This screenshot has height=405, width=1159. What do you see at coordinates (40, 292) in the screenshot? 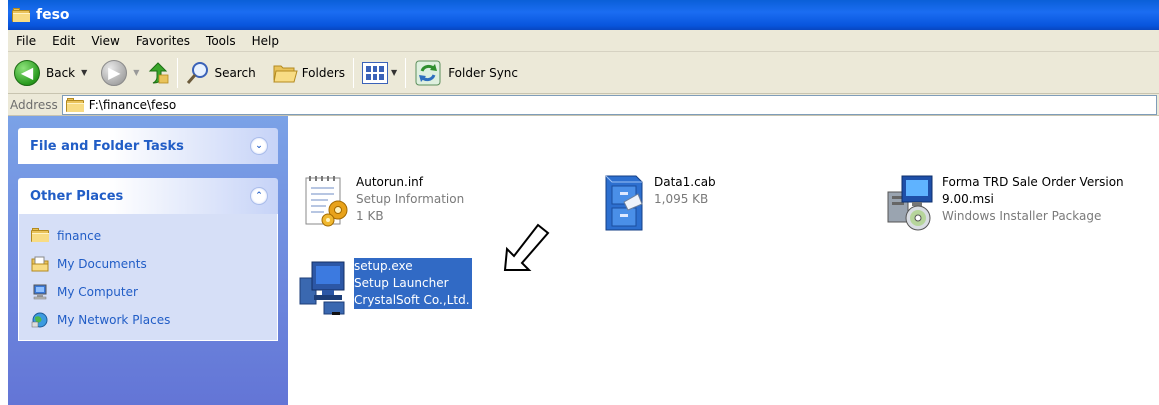
I see `my-computer-icon` at bounding box center [40, 292].